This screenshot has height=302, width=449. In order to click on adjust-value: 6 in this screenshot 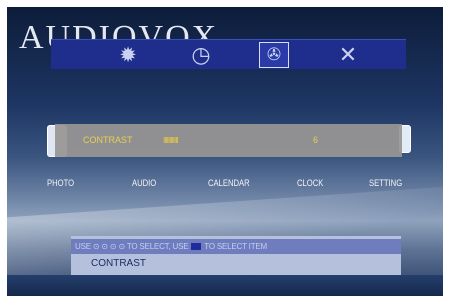, I will do `click(316, 140)`.